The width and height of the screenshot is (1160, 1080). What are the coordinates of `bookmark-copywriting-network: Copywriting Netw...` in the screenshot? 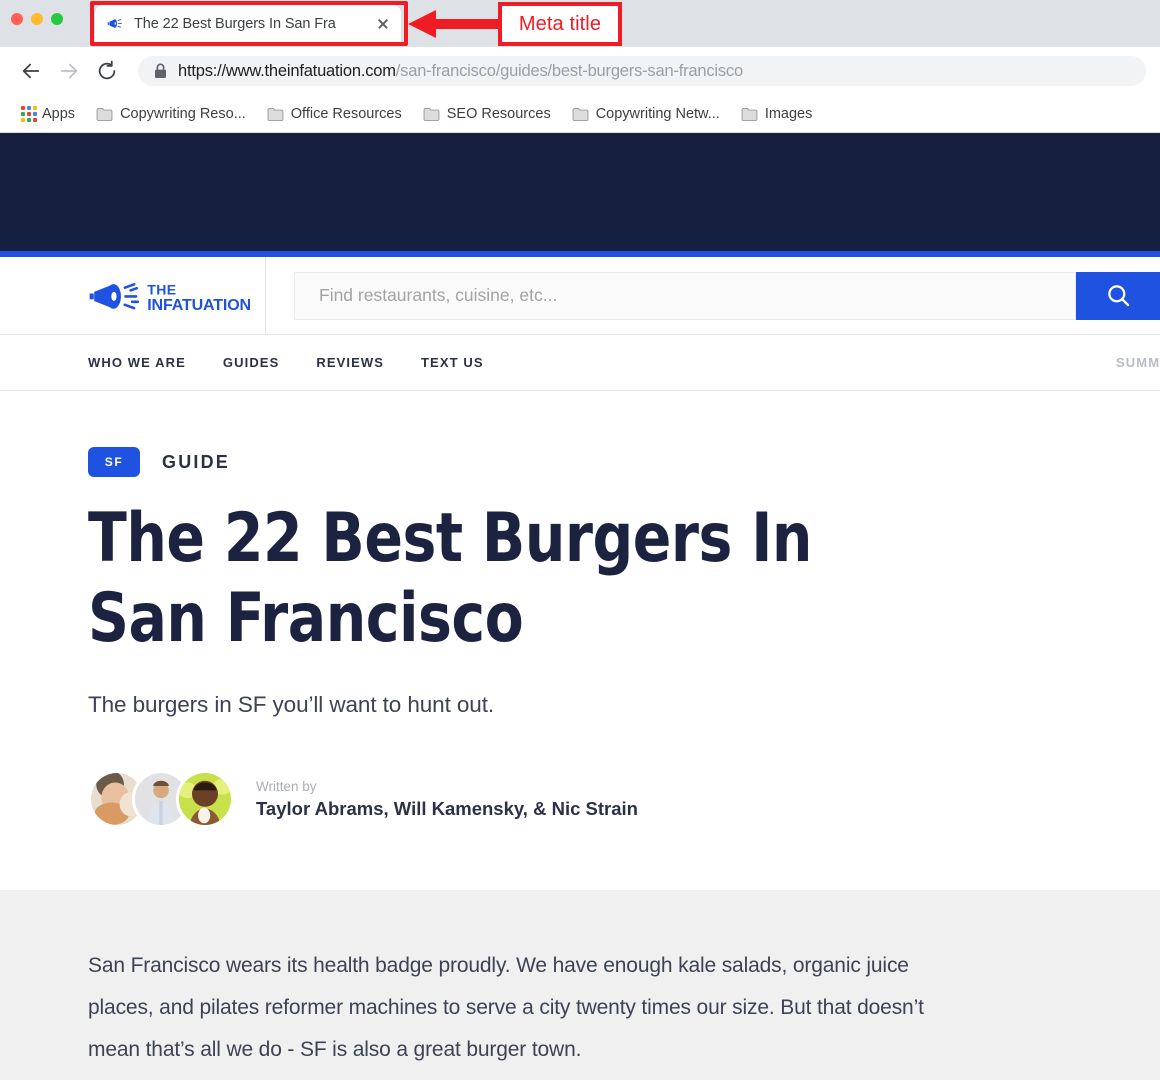 It's located at (646, 114).